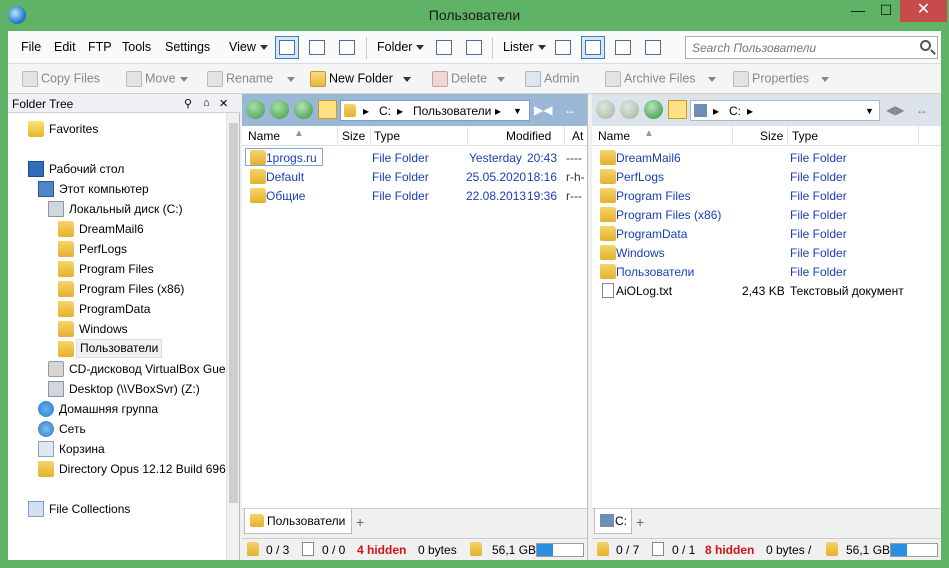 This screenshot has height=568, width=949. What do you see at coordinates (563, 47) in the screenshot?
I see `lister-single-button` at bounding box center [563, 47].